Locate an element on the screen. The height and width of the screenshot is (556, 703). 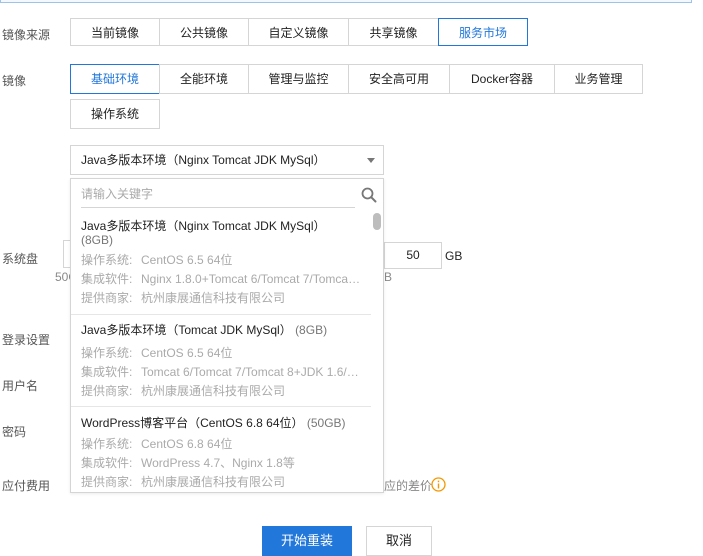
username-label: 用户名 is located at coordinates (20, 386).